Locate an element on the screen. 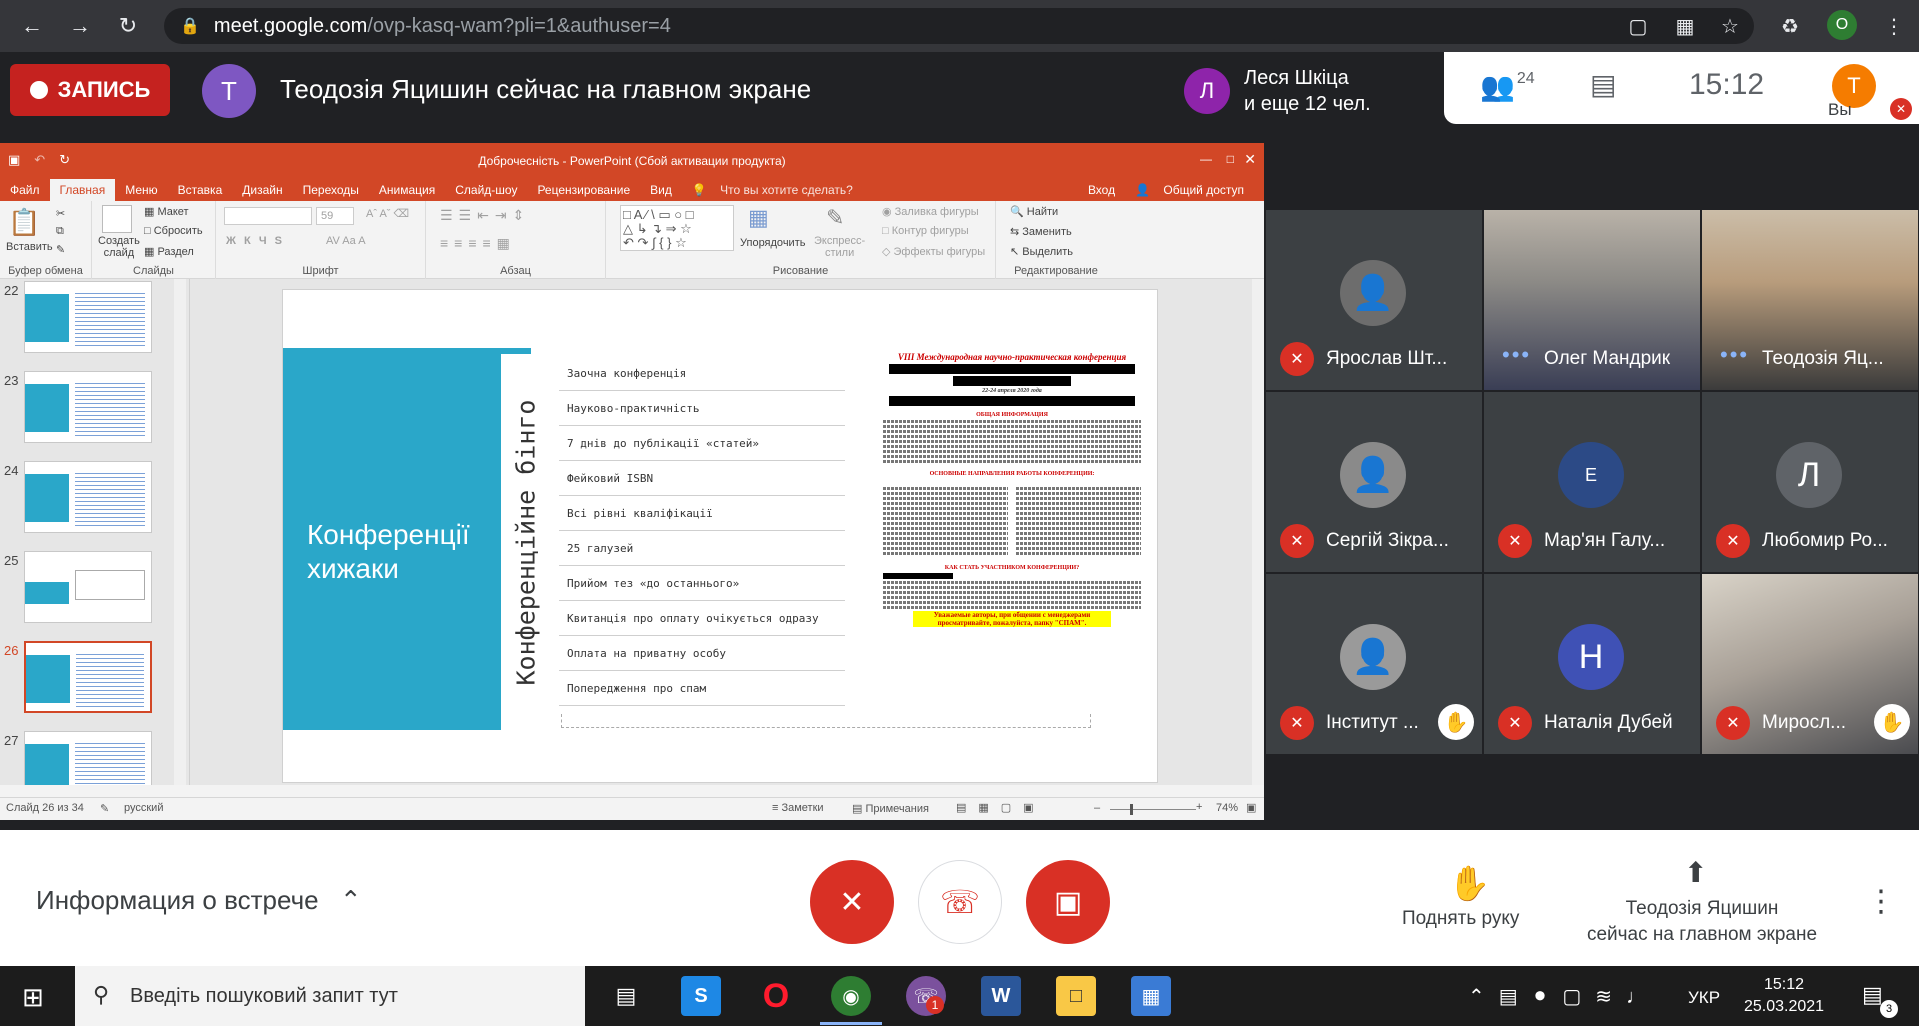 This screenshot has height=1026, width=1919. browser-menu-icon: ⋮ is located at coordinates (1894, 26).